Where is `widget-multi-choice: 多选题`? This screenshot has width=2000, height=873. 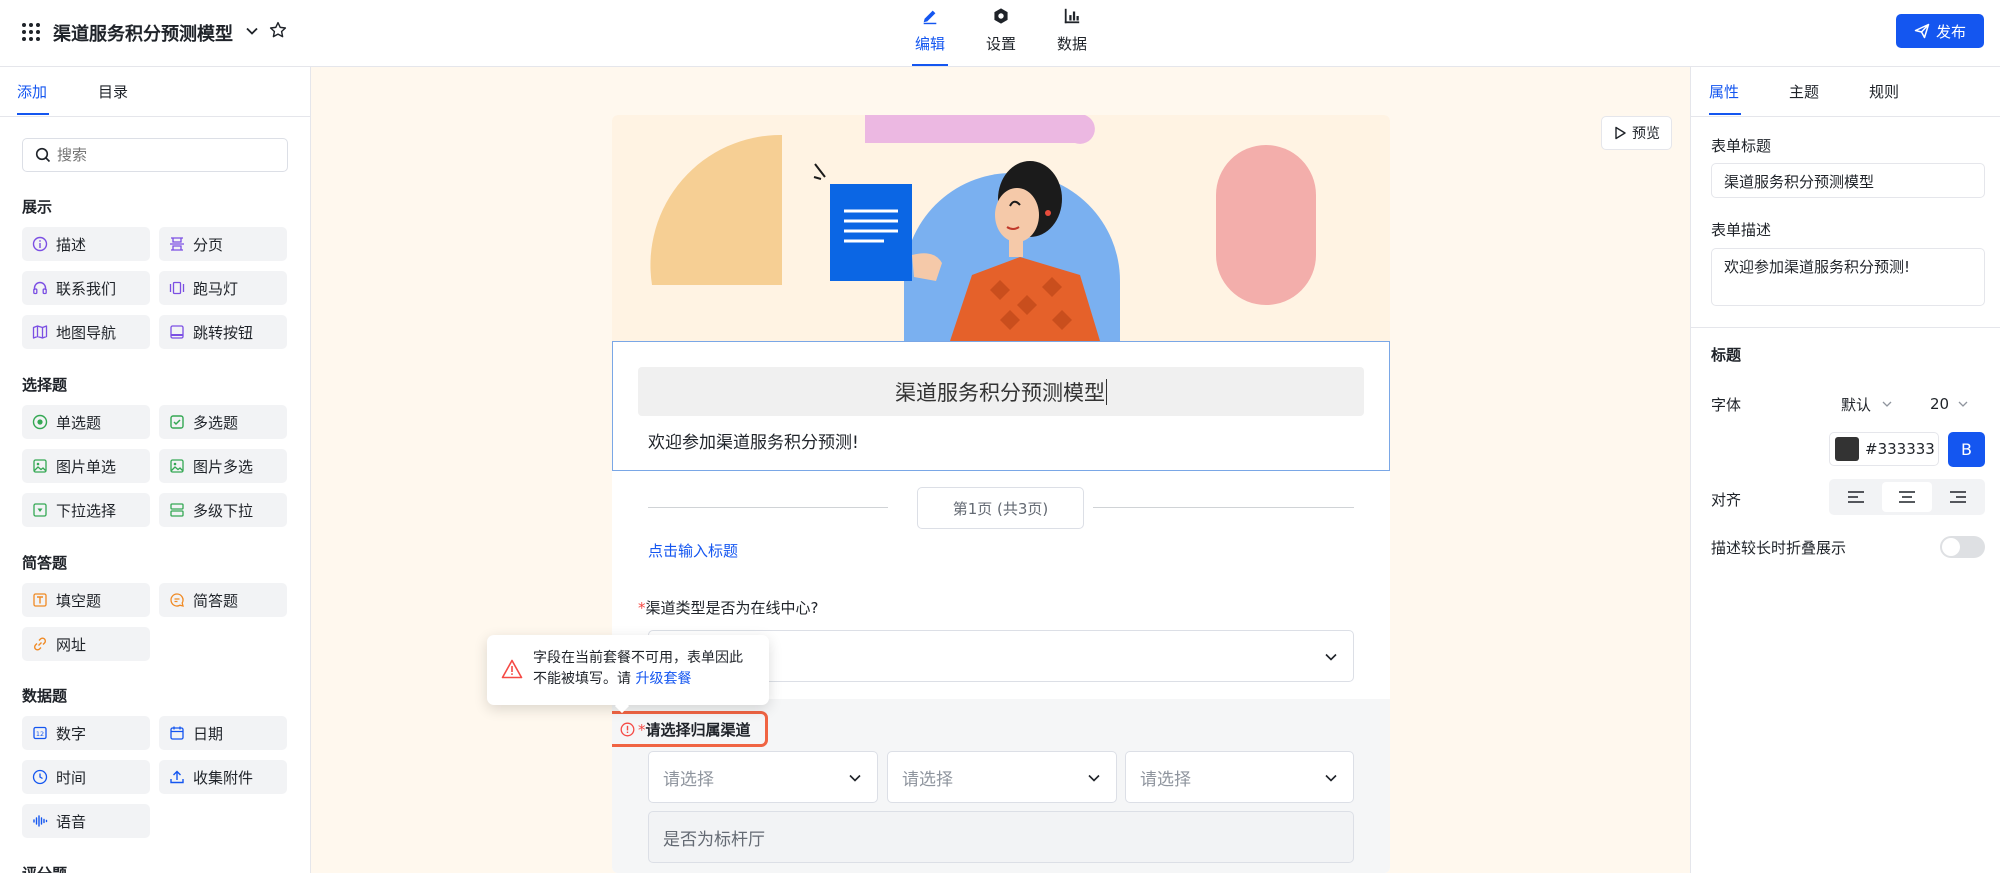 widget-multi-choice: 多选题 is located at coordinates (223, 422).